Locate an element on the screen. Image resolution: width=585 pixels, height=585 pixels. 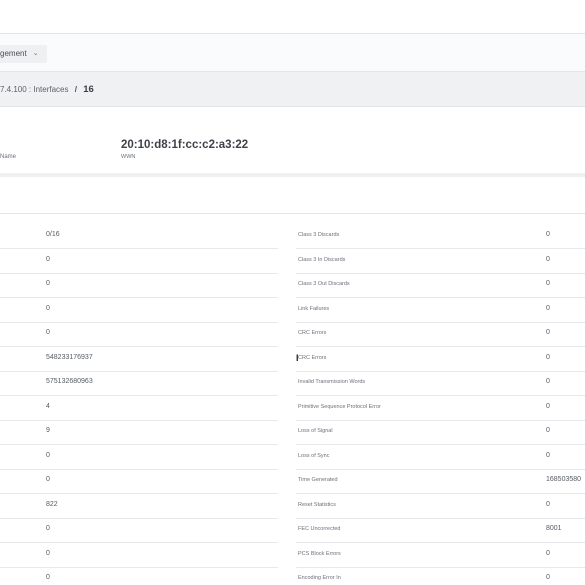
right-stat-label: PCS Block Errors is located at coordinates (319, 553).